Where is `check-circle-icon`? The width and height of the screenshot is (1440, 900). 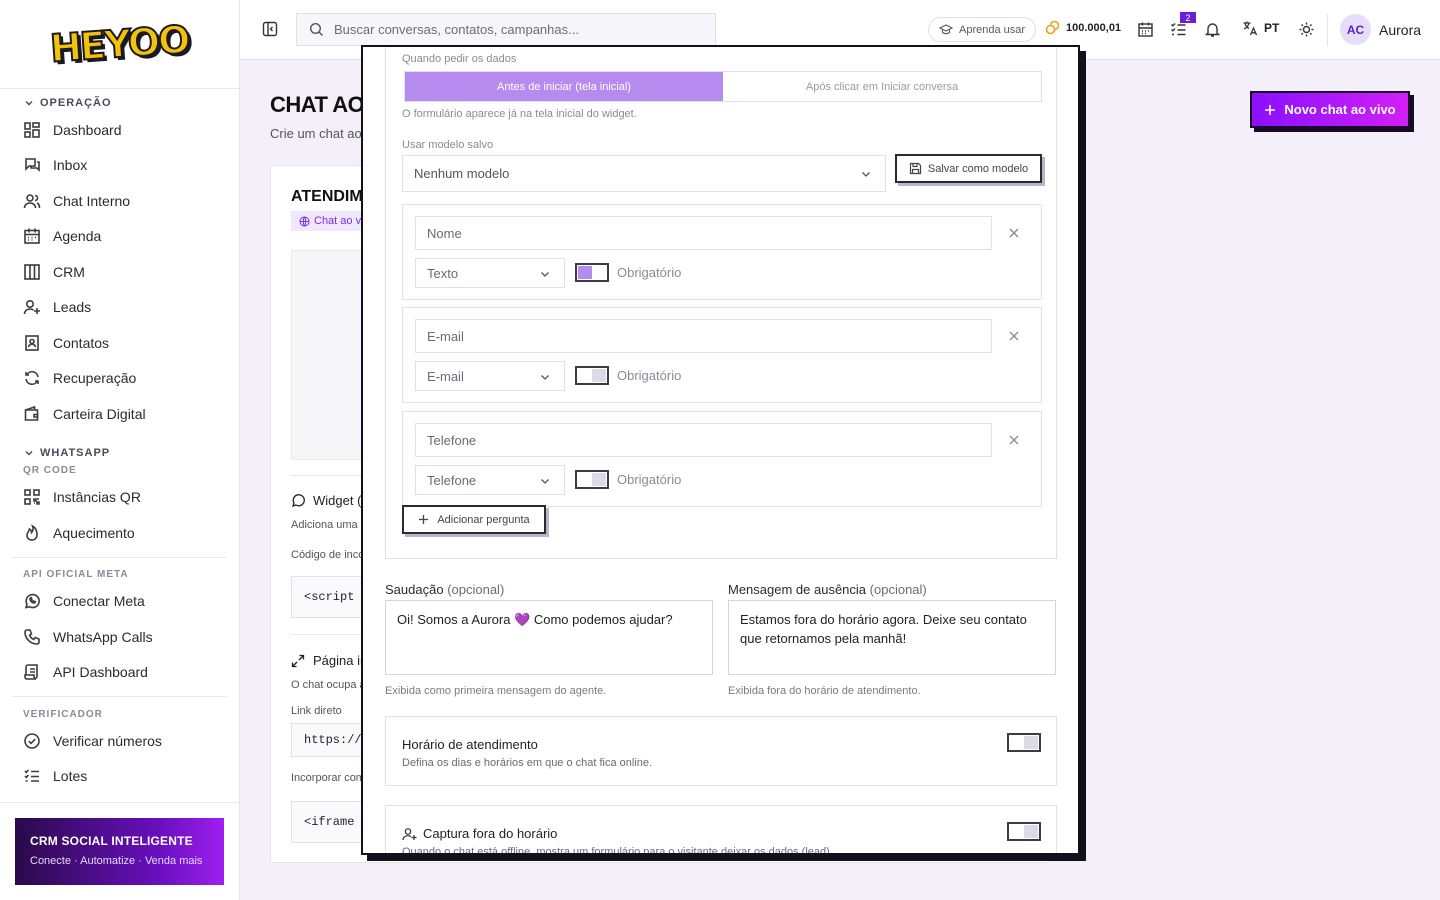
check-circle-icon is located at coordinates (32, 740).